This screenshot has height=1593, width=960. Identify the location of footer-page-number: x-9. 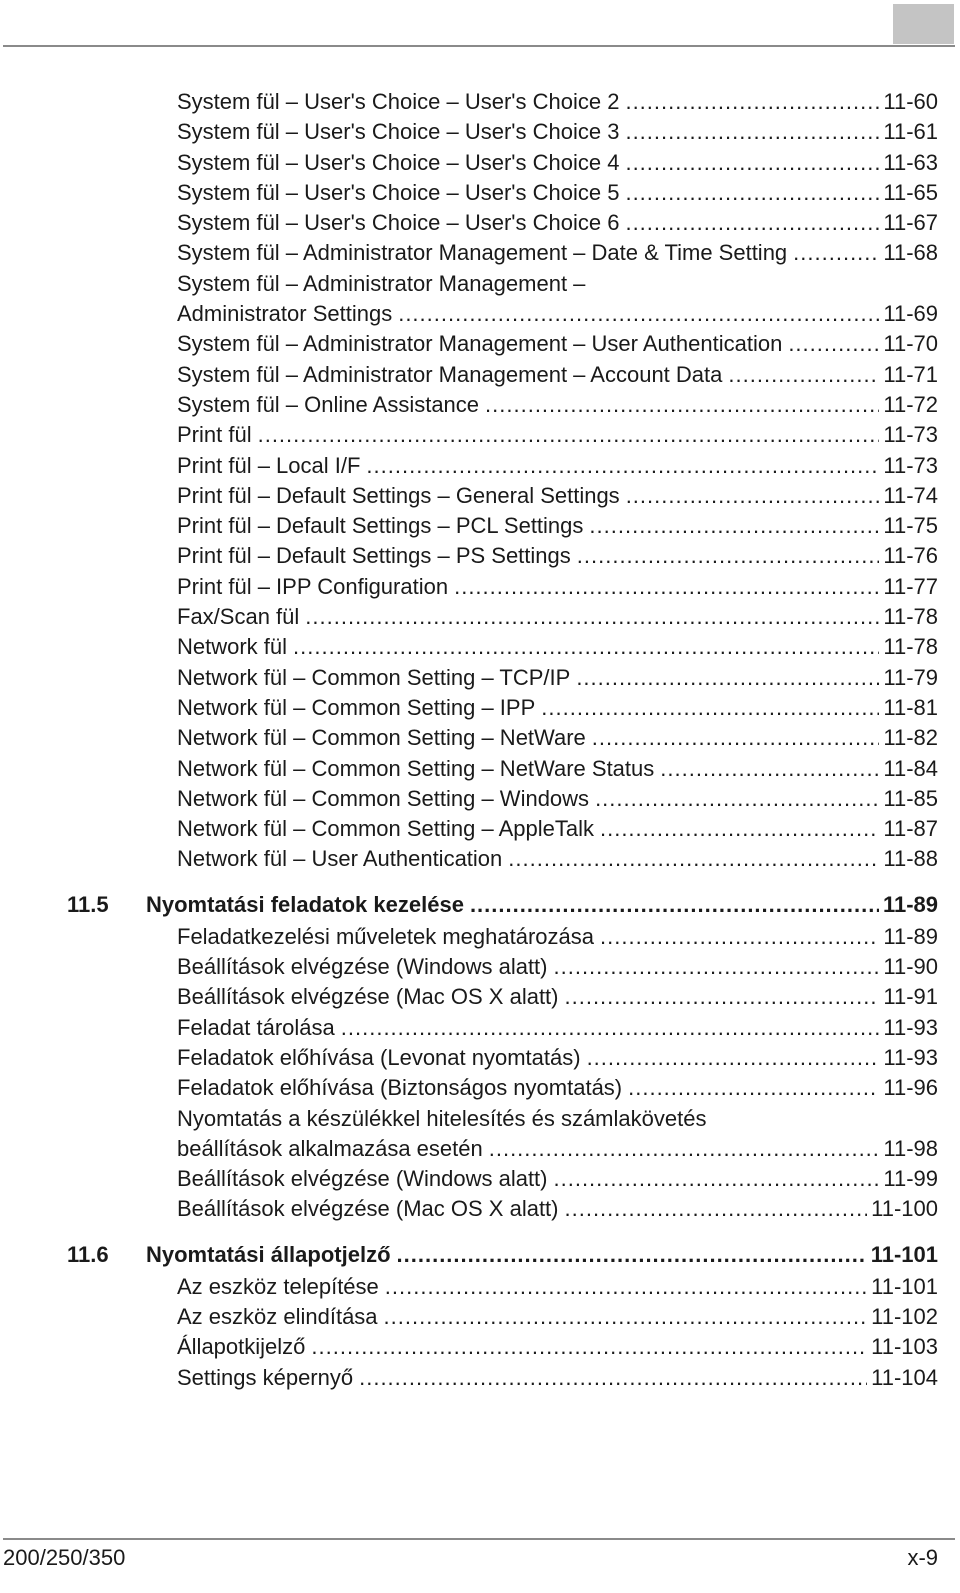
(922, 1557).